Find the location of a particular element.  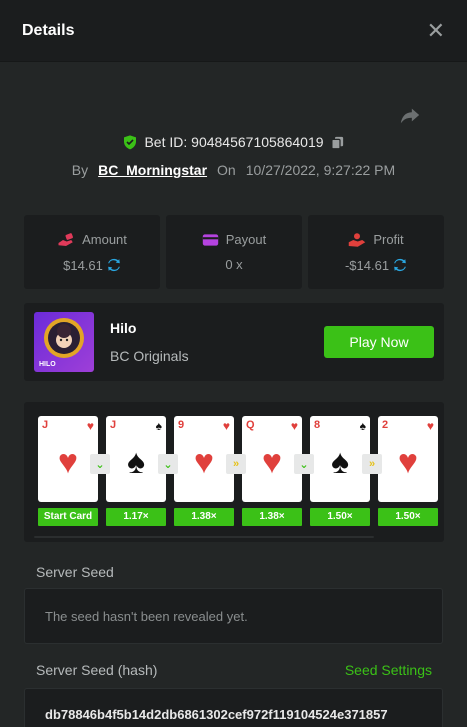

game-panel: HILO Hilo BC Originals Play Now is located at coordinates (234, 342).